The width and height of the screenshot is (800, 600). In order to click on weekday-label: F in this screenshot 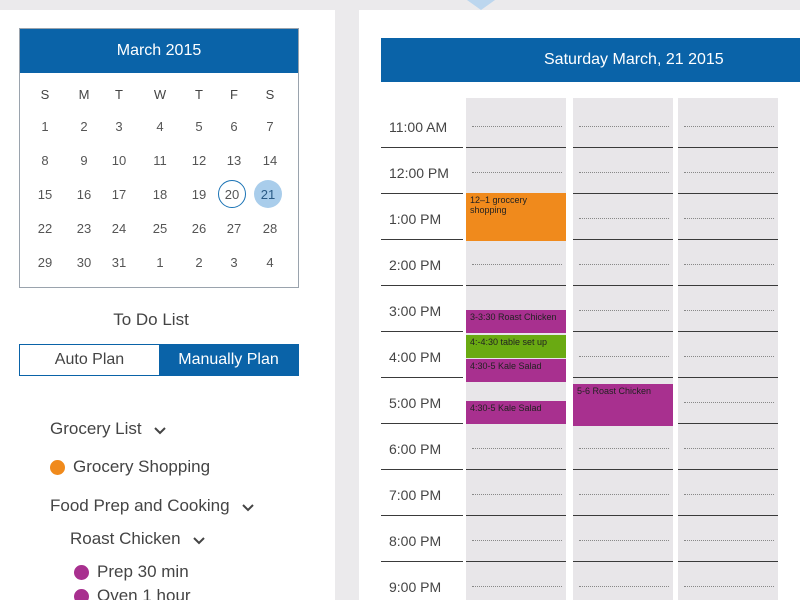, I will do `click(234, 94)`.